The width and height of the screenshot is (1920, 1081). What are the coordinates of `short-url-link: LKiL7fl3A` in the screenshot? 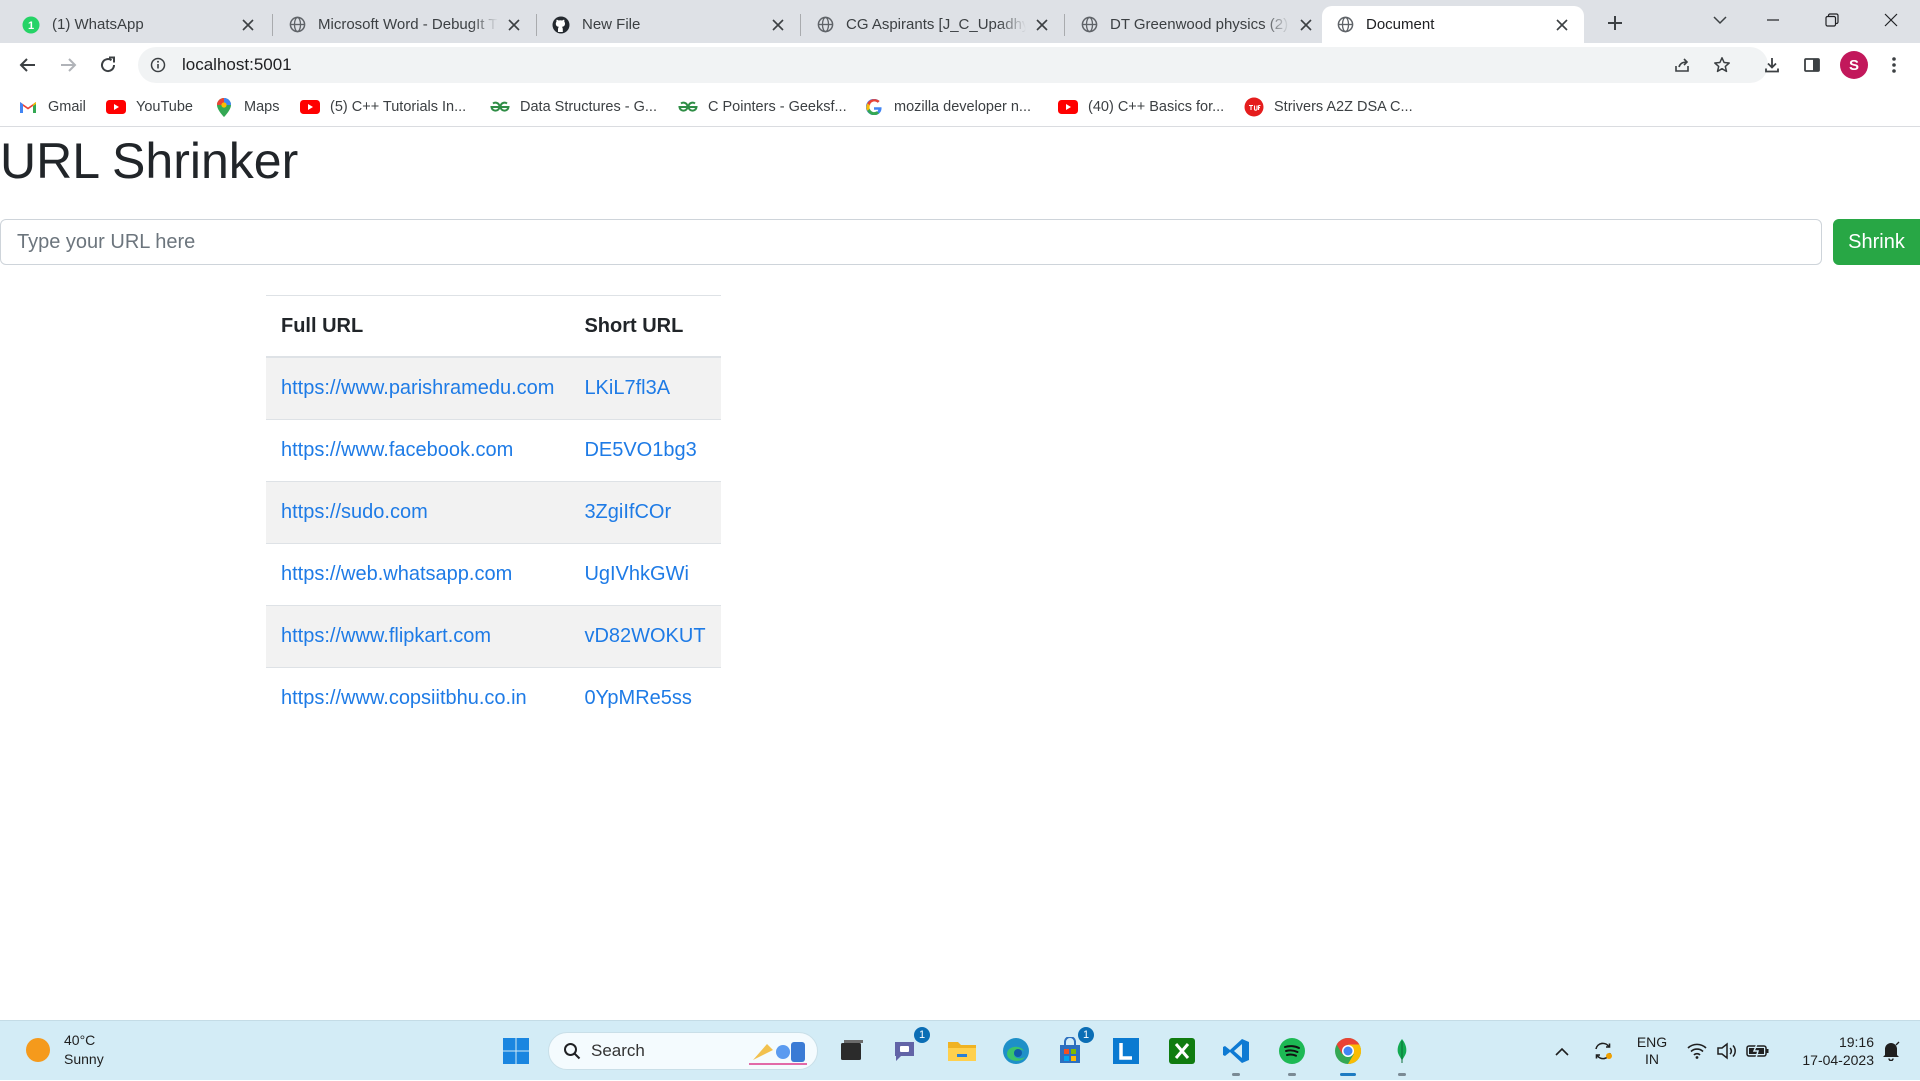 It's located at (627, 388).